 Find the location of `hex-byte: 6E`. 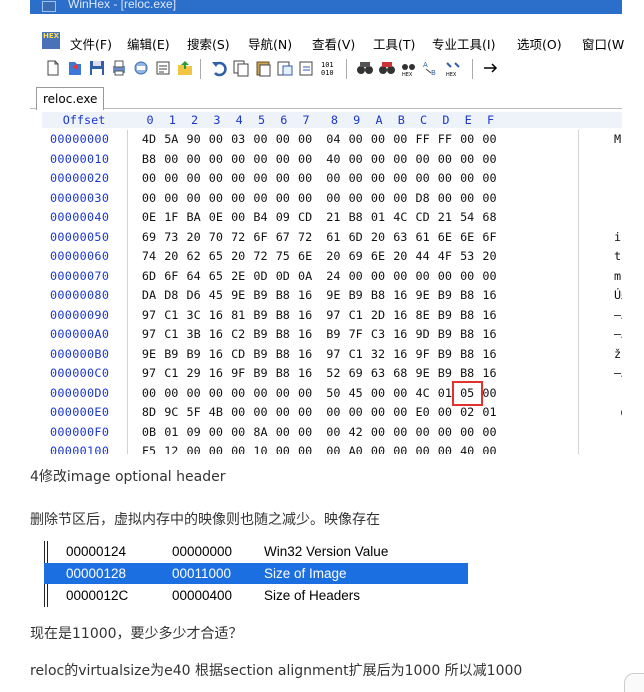

hex-byte: 6E is located at coordinates (305, 256).